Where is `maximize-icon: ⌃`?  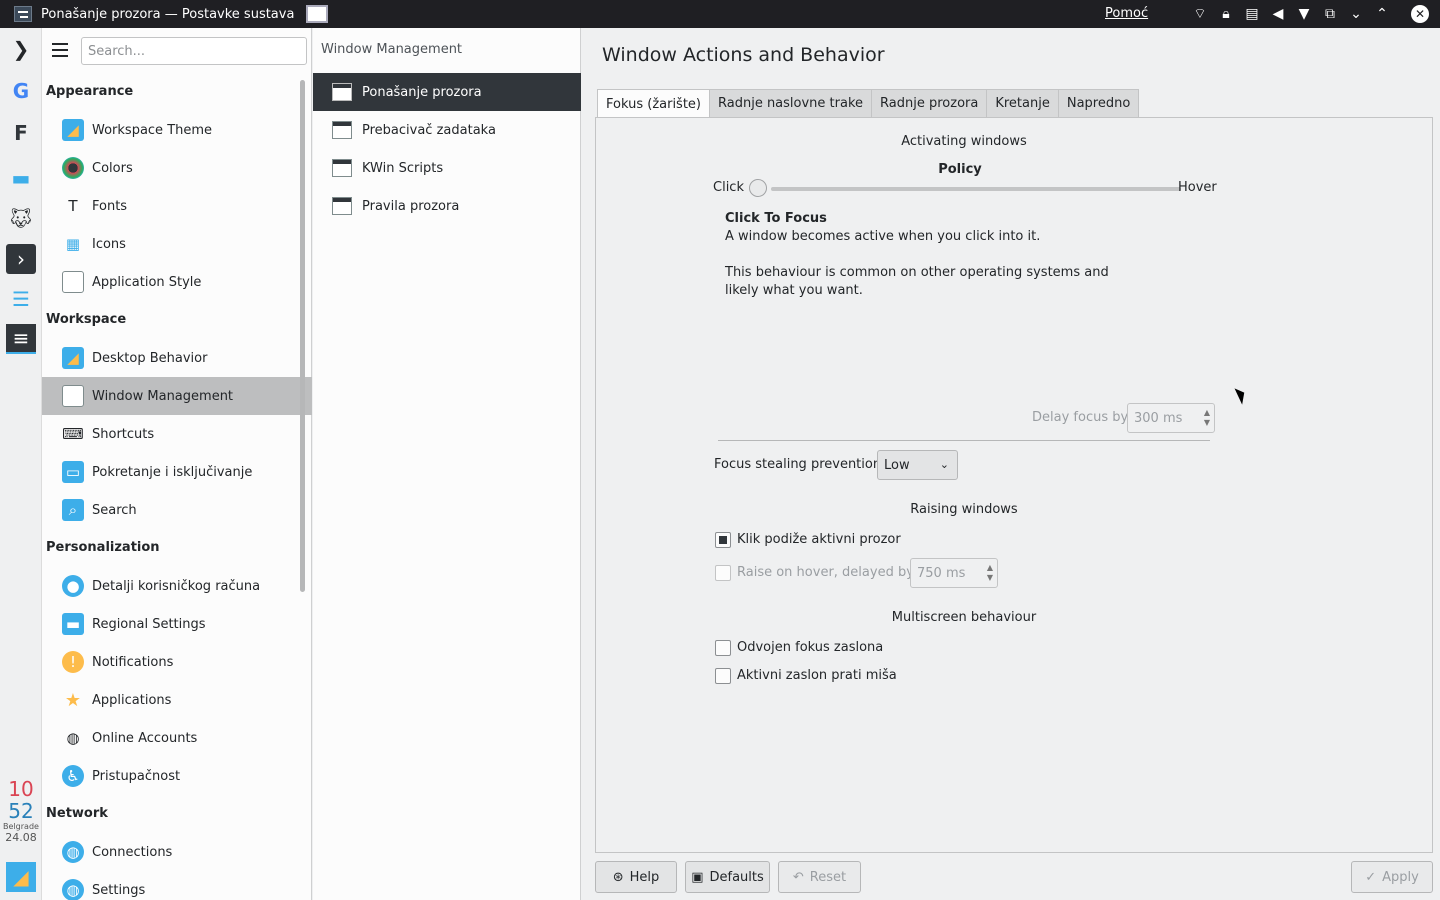 maximize-icon: ⌃ is located at coordinates (1382, 14).